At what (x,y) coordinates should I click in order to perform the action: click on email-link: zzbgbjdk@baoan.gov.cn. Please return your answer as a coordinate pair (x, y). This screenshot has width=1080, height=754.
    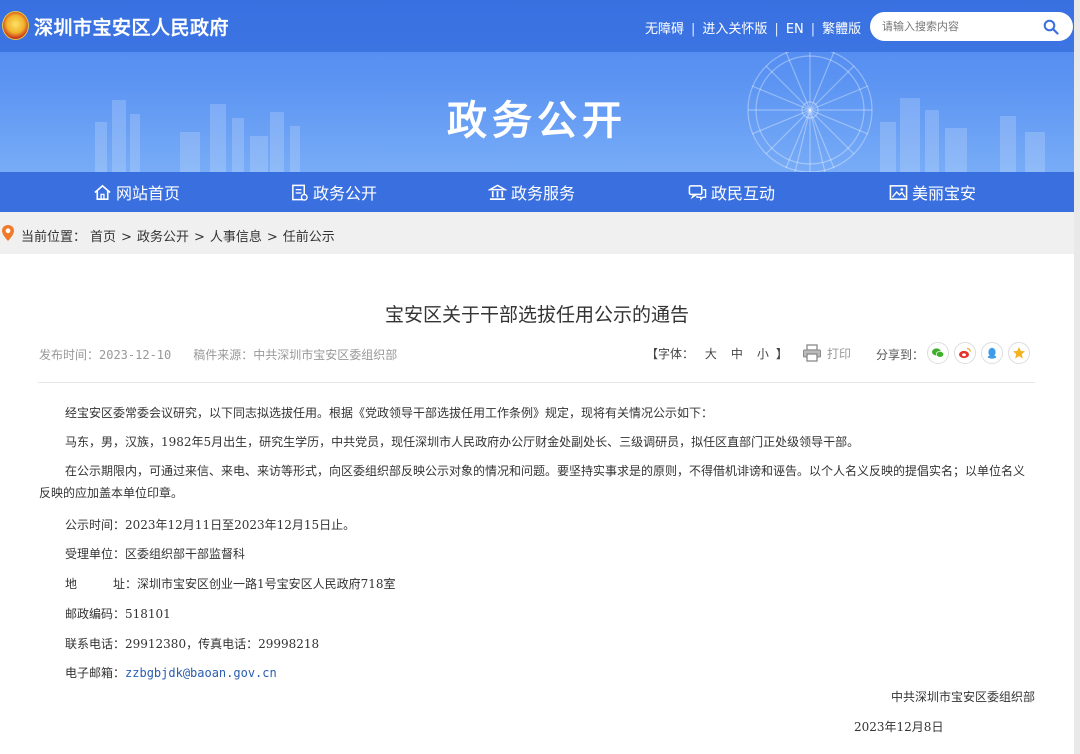
    Looking at the image, I should click on (201, 673).